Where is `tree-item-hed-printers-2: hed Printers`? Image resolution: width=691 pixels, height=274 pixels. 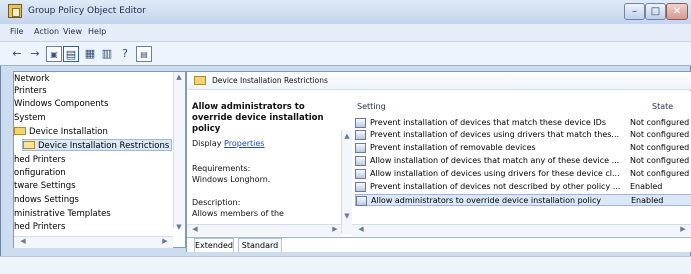 tree-item-hed-printers-2: hed Printers is located at coordinates (39, 227).